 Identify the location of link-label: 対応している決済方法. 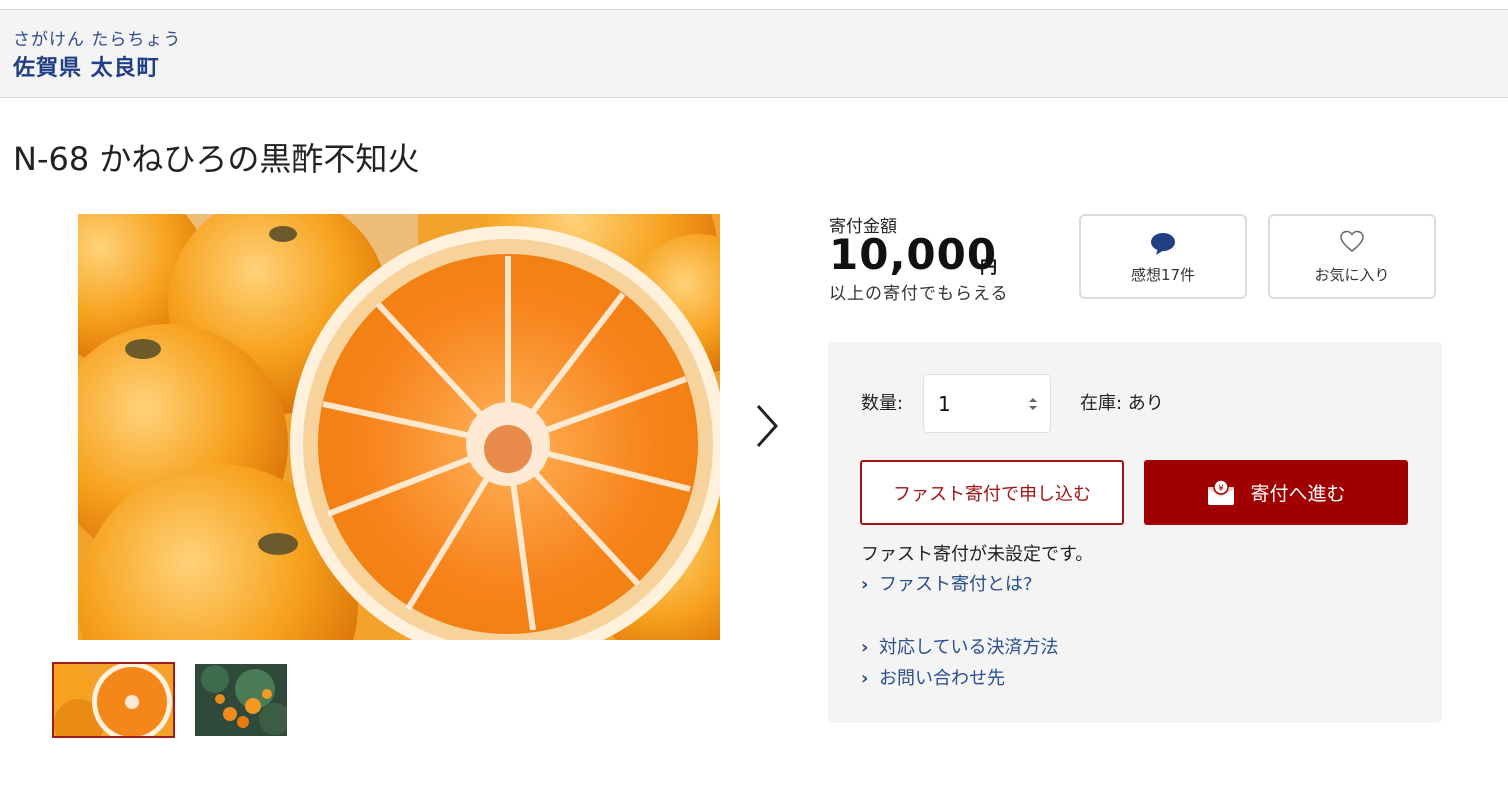
(969, 647).